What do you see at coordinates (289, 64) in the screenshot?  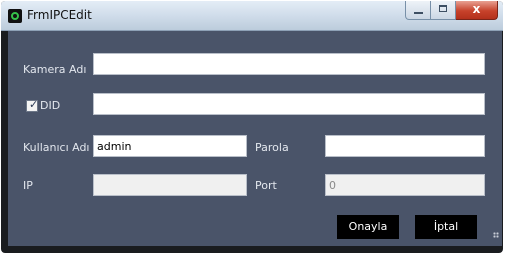 I see `camera-name-input` at bounding box center [289, 64].